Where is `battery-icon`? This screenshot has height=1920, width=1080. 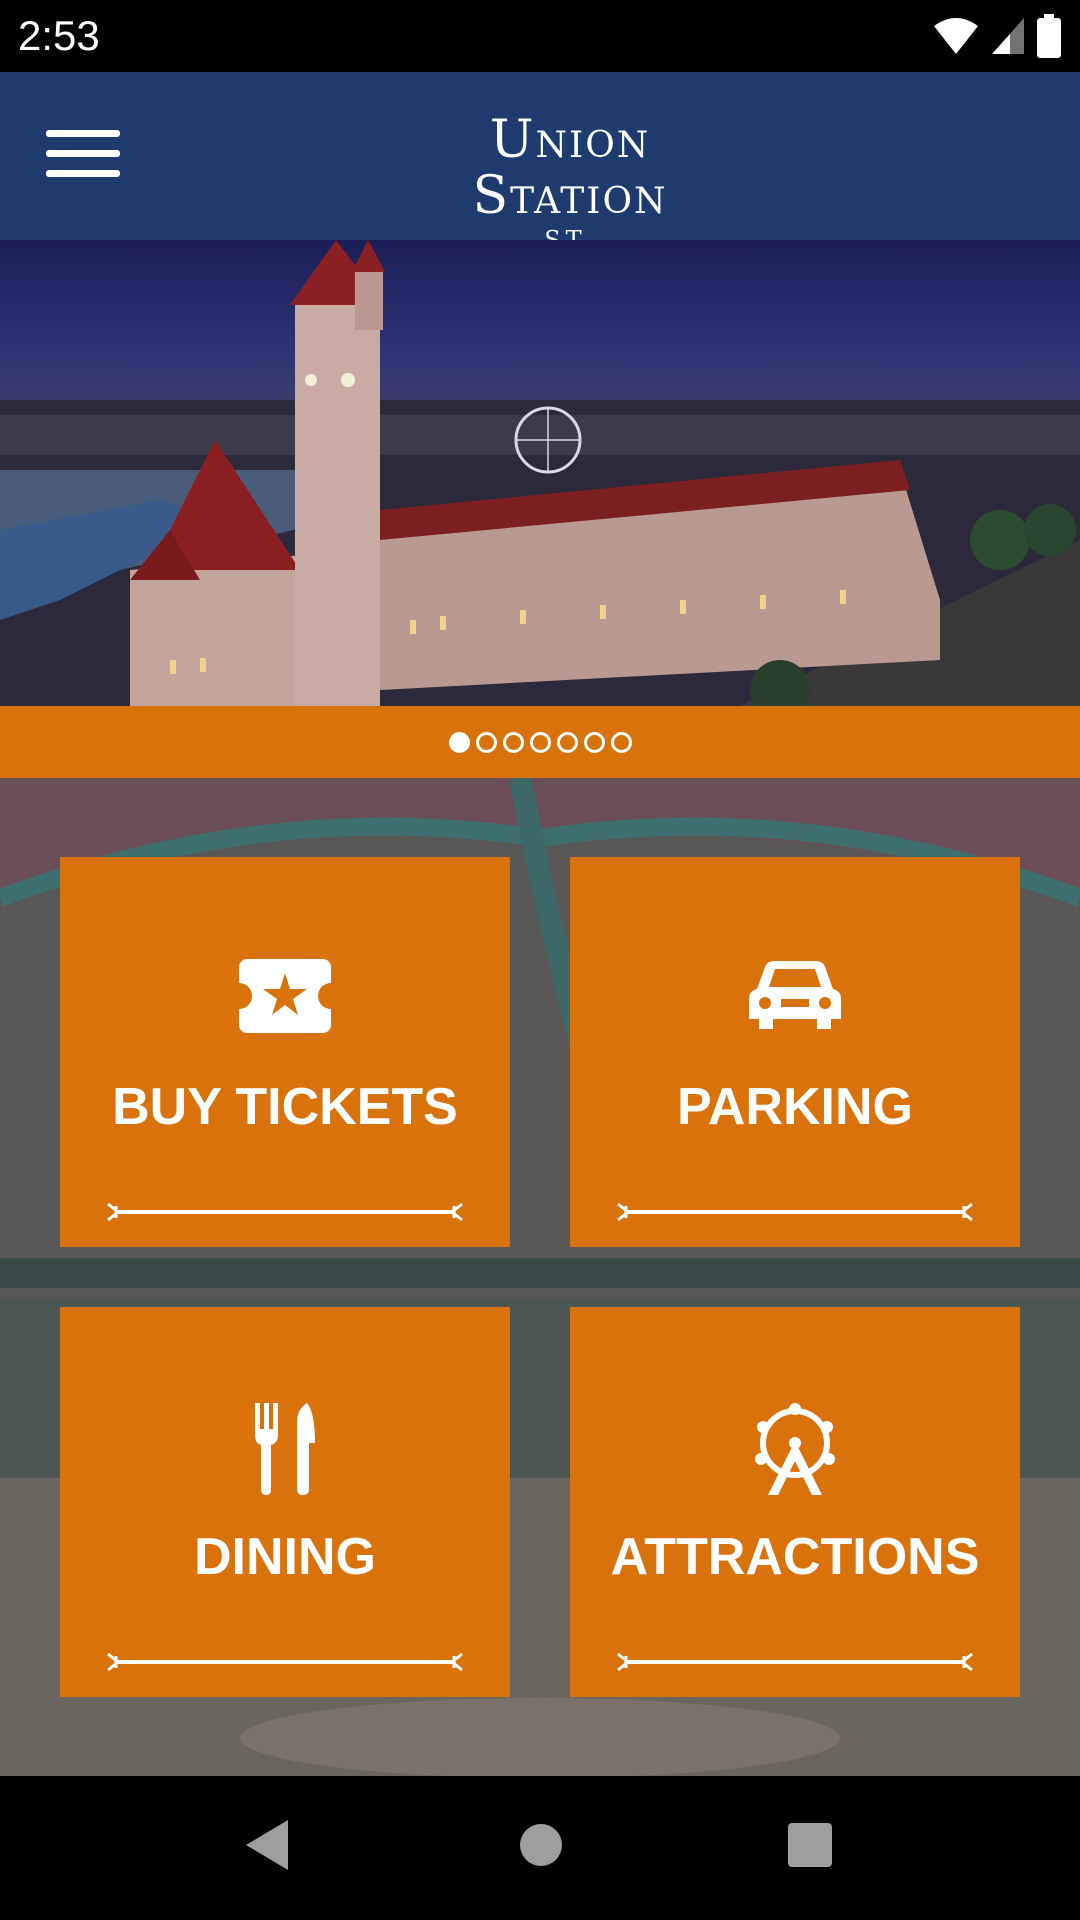
battery-icon is located at coordinates (1049, 36).